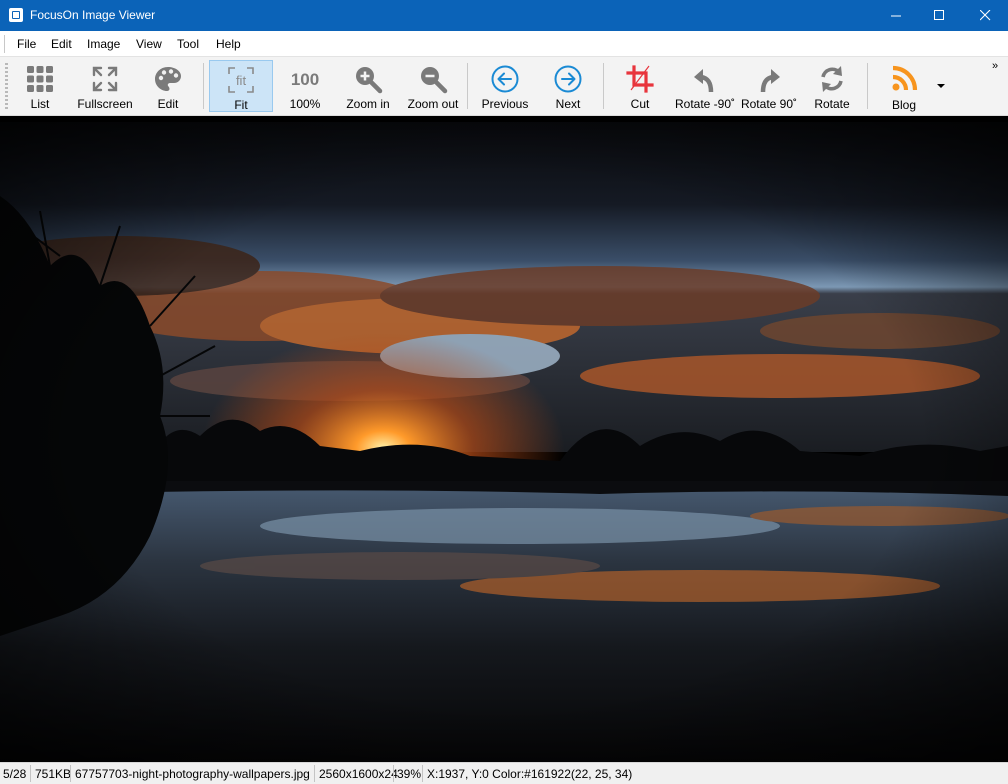 This screenshot has height=784, width=1008. Describe the element at coordinates (770, 81) in the screenshot. I see `rotate-right-icon` at that location.